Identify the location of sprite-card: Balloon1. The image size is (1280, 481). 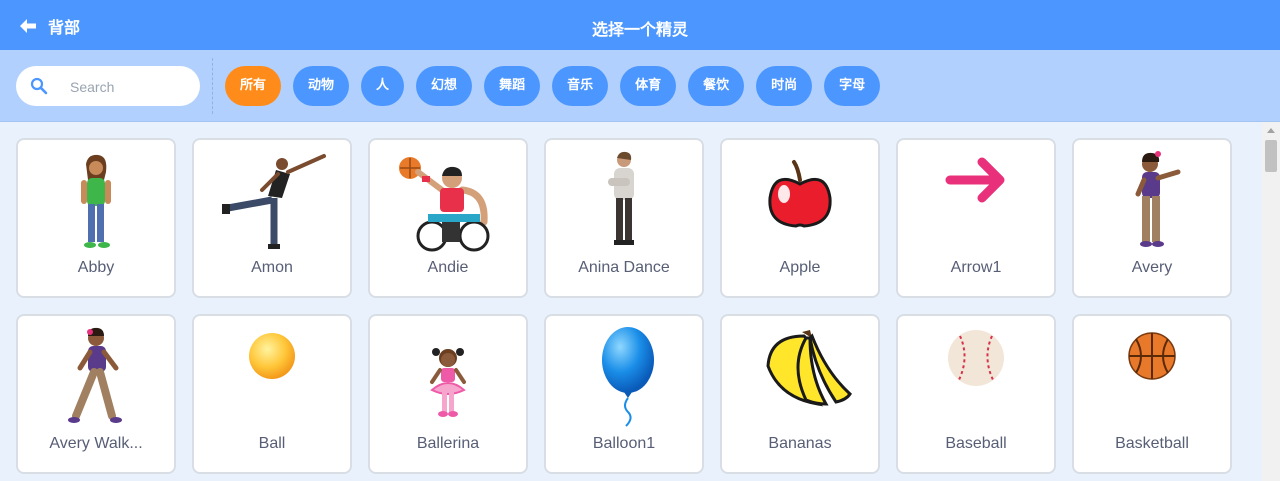
(624, 394).